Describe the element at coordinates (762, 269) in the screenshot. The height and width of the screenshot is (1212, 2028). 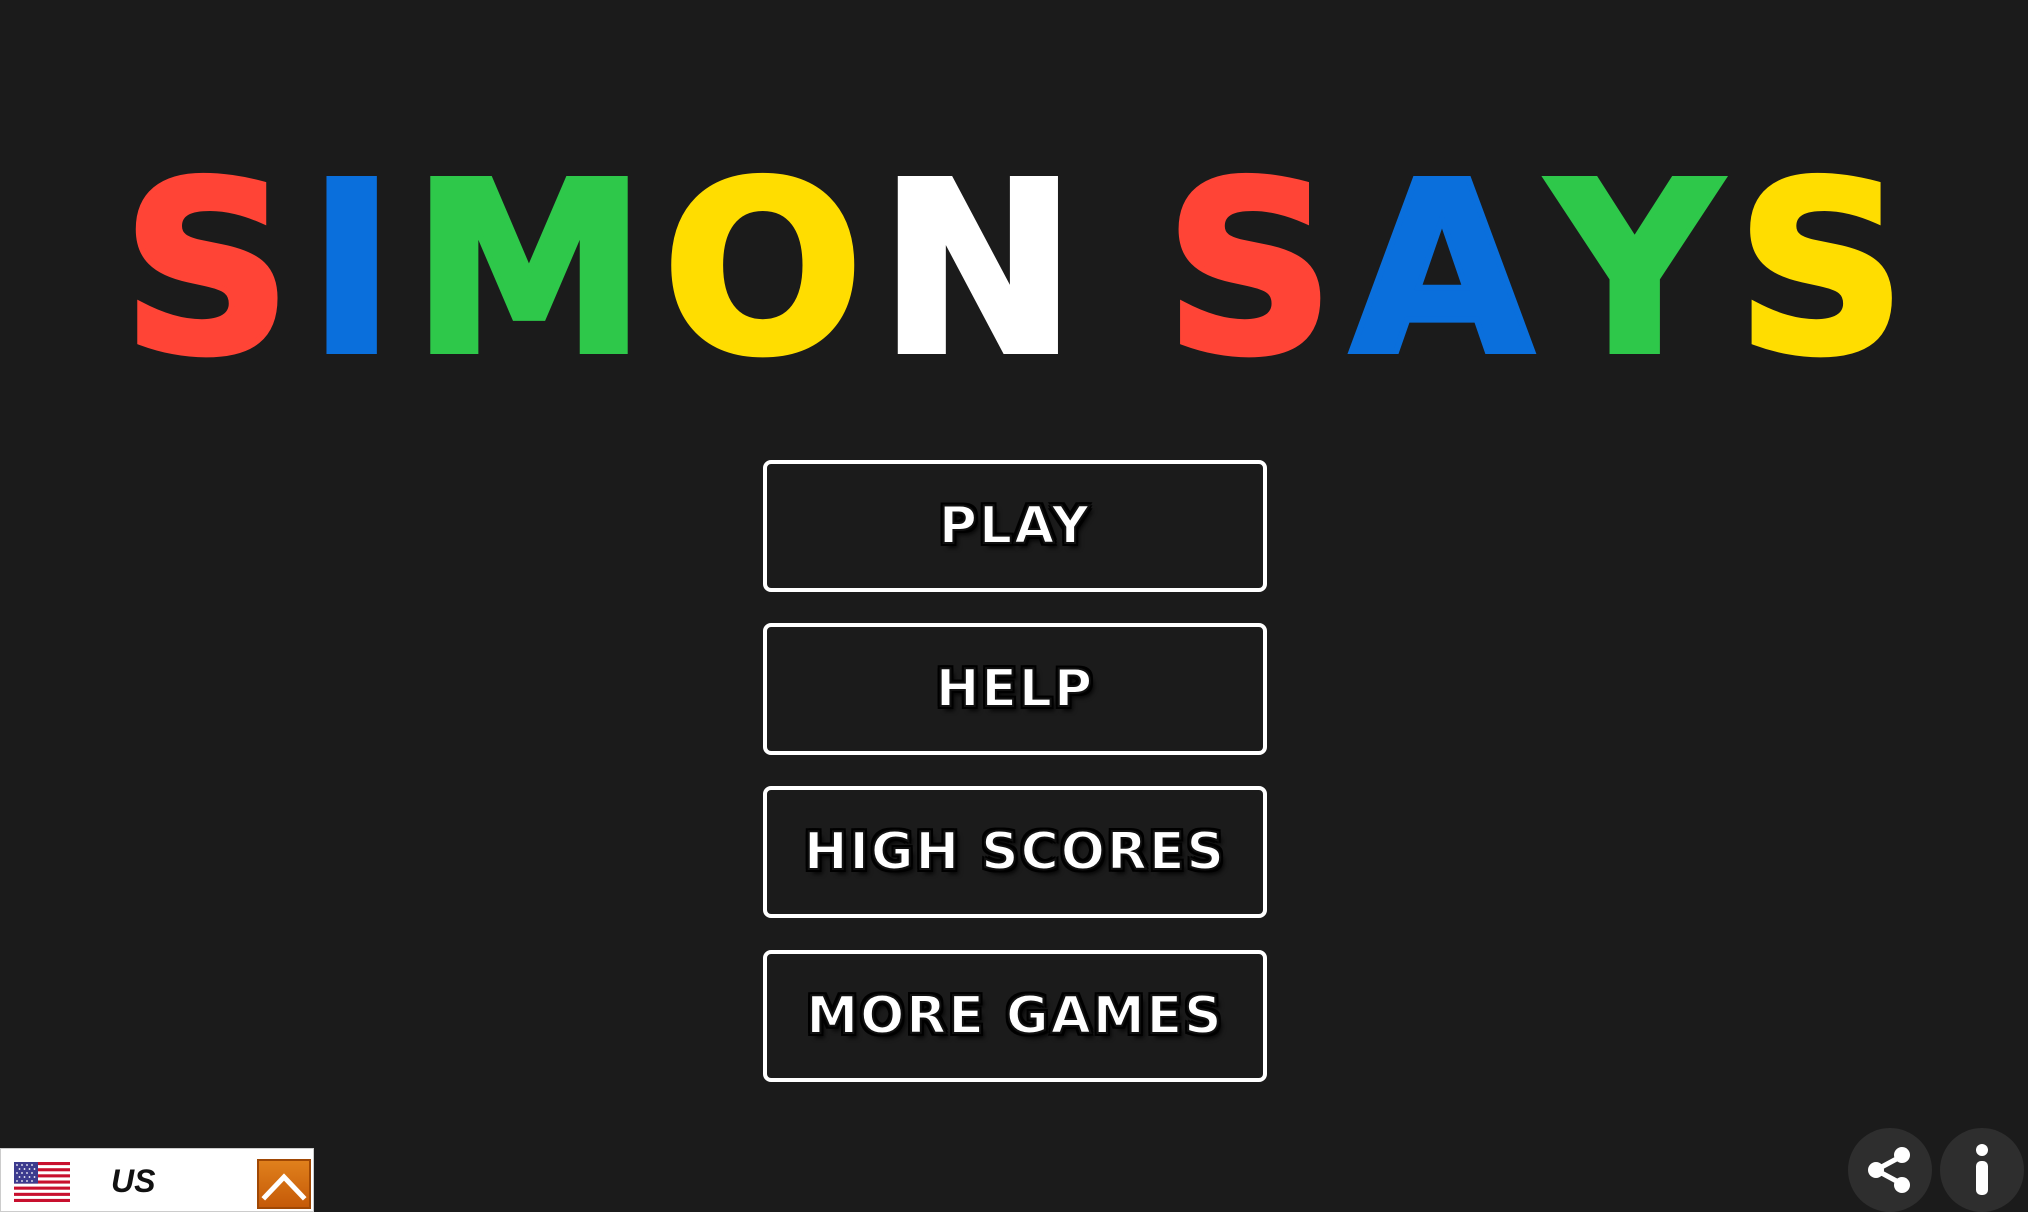
I see `title-letter: O` at that location.